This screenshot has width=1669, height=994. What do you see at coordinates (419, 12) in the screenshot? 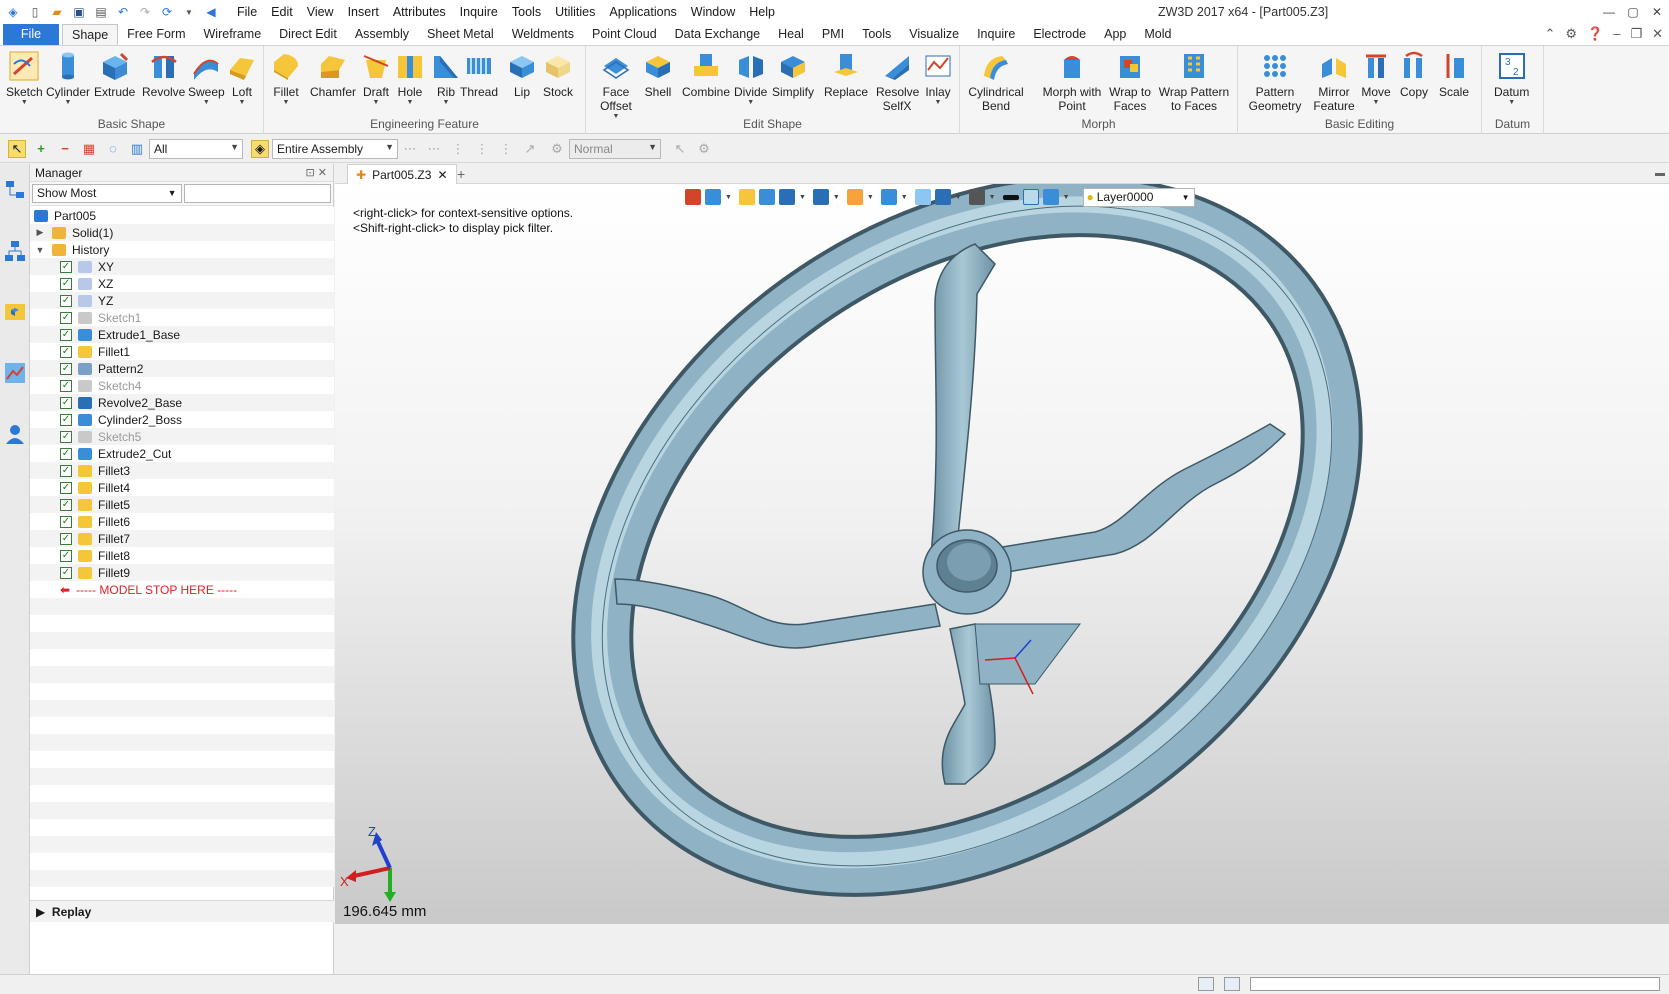
I see `menu-attributes: Attributes` at bounding box center [419, 12].